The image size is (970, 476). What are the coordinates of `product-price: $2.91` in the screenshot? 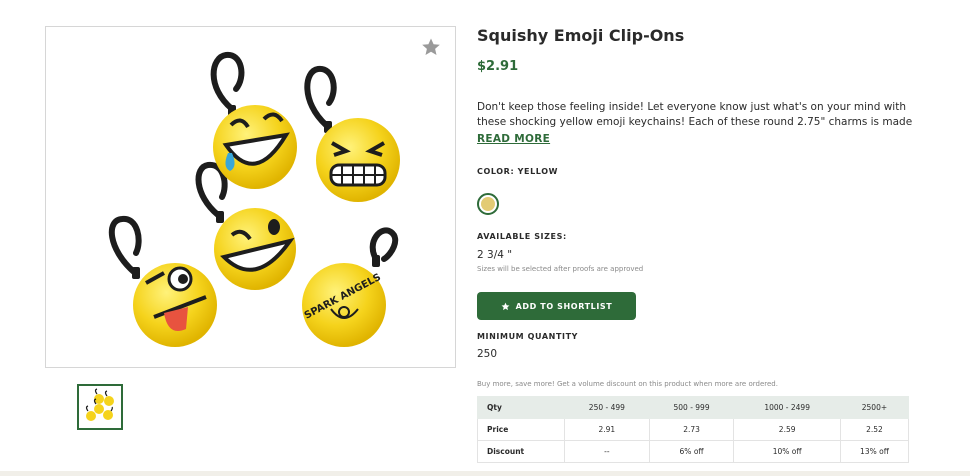 It's located at (498, 66).